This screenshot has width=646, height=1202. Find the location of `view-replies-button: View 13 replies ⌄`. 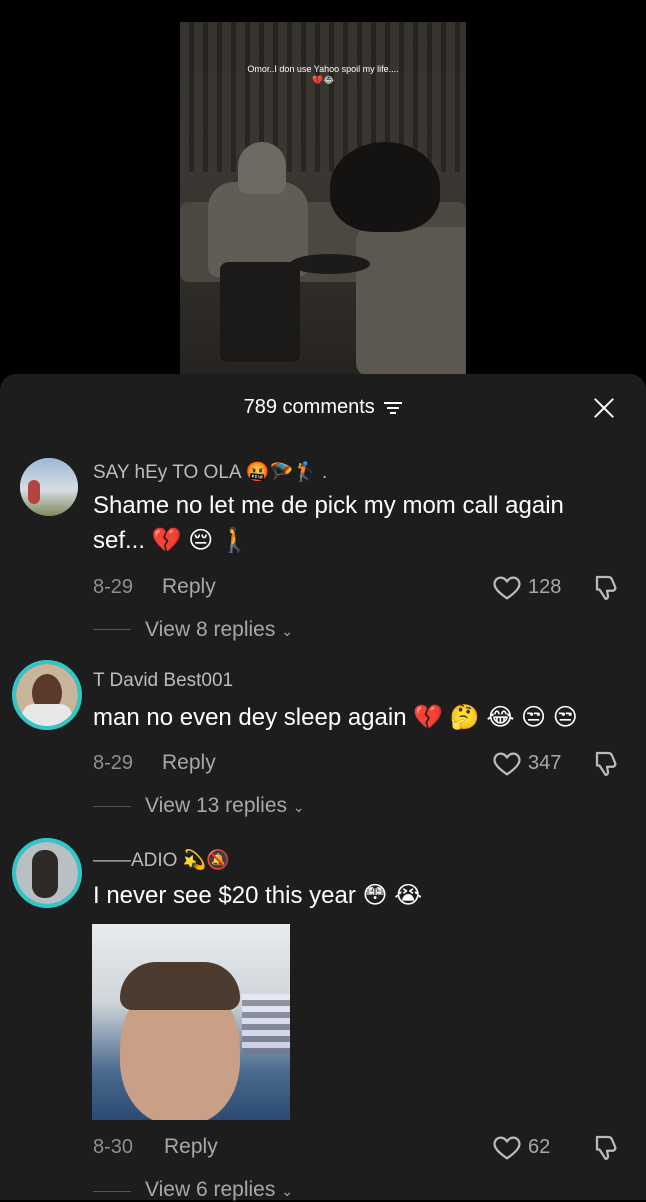

view-replies-button: View 13 replies ⌄ is located at coordinates (225, 806).